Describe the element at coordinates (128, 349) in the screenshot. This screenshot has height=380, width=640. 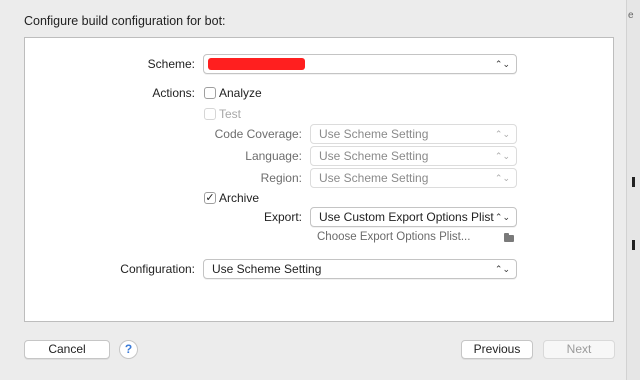
I see `help-button: ?` at that location.